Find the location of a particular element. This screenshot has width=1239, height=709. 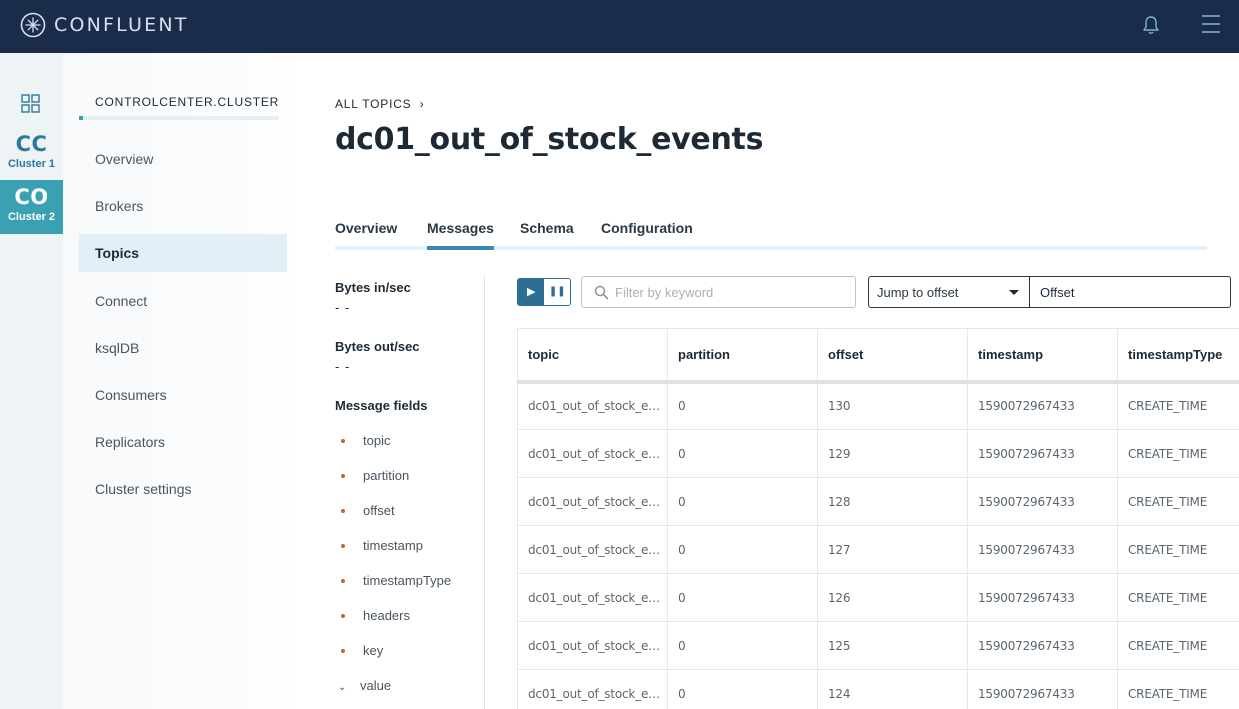

filter-box is located at coordinates (718, 292).